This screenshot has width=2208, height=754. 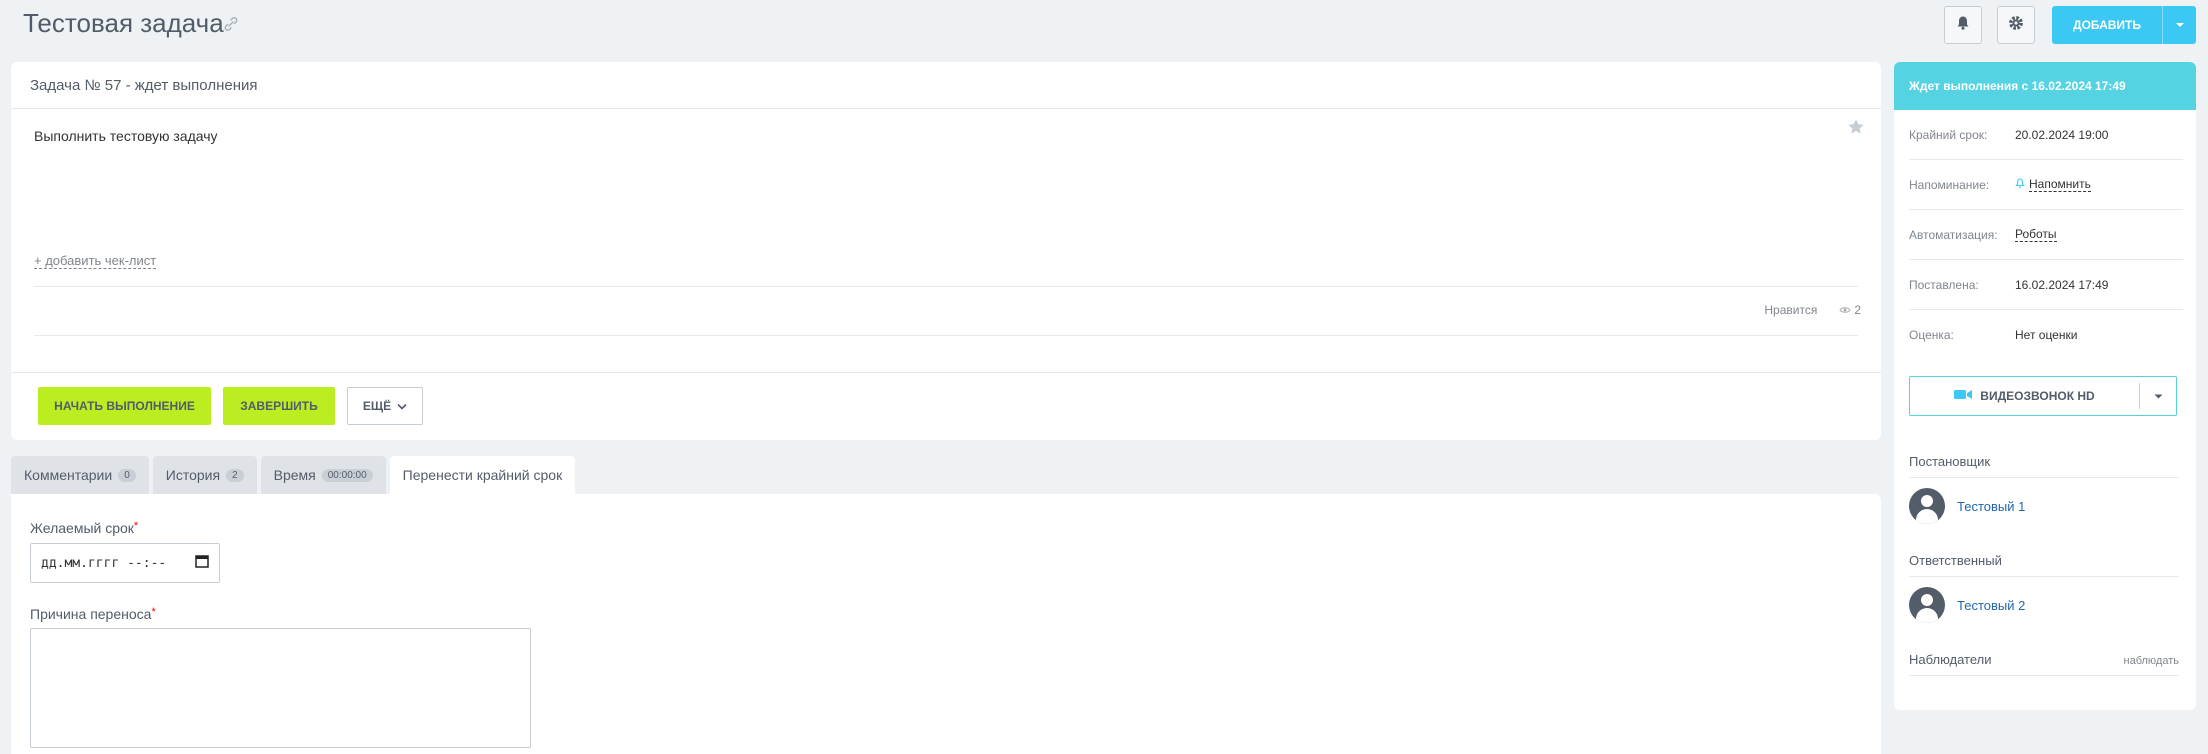 What do you see at coordinates (1944, 284) in the screenshot?
I see `row-key: Поставлена:` at bounding box center [1944, 284].